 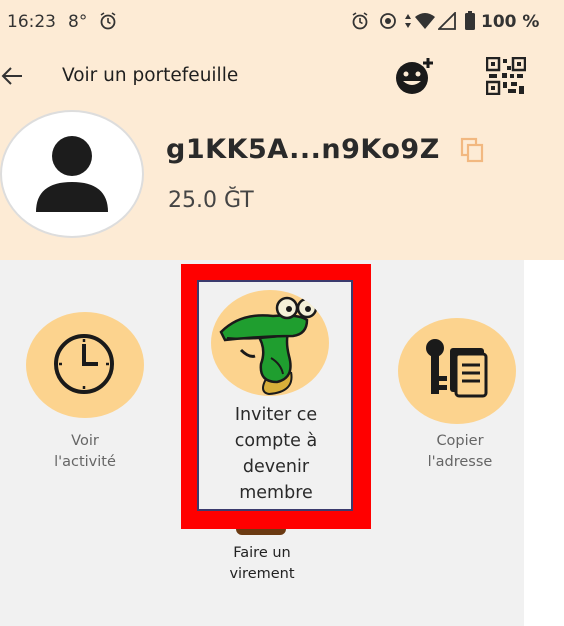 I want to click on invite-member-button: Inviter ce compte à devenir membre, so click(x=275, y=395).